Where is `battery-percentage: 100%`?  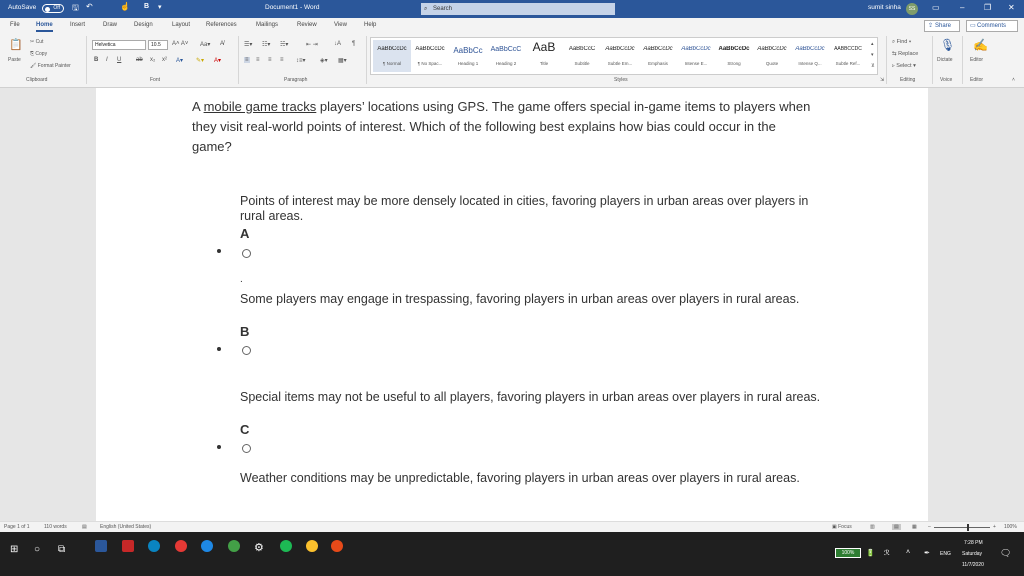
battery-percentage: 100% is located at coordinates (848, 553).